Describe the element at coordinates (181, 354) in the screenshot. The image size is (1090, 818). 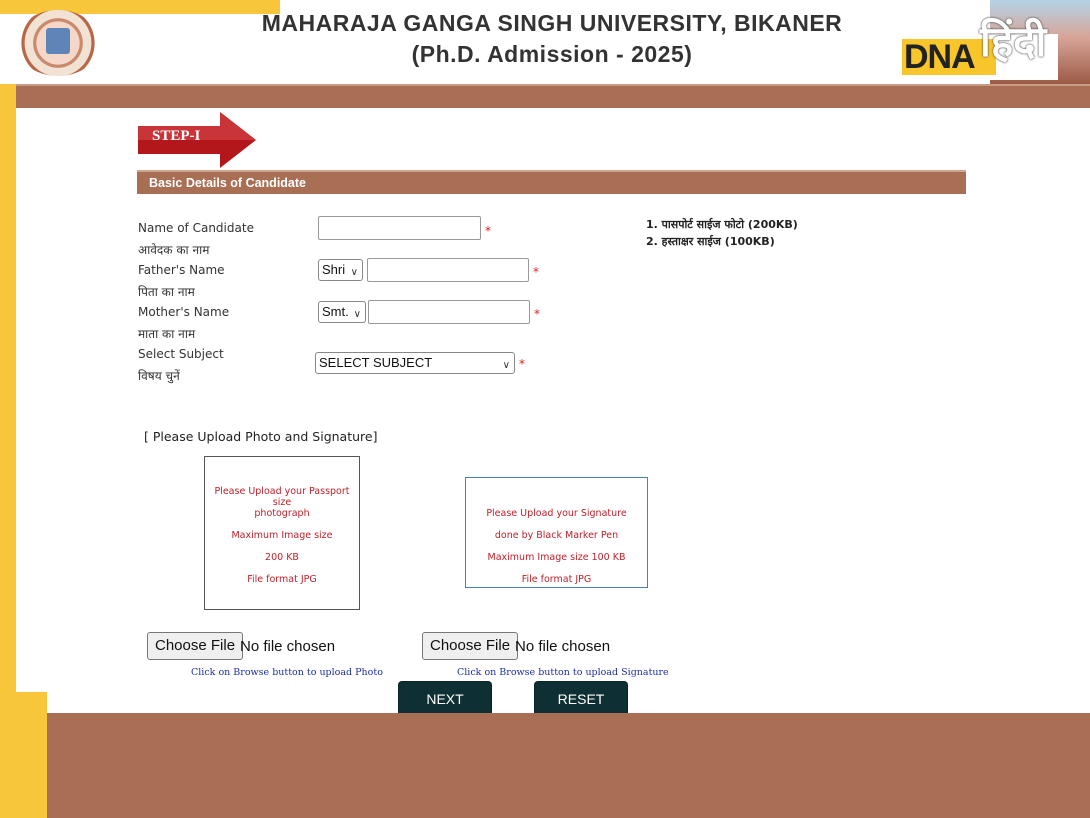
I see `subject-label: Select Subject` at that location.